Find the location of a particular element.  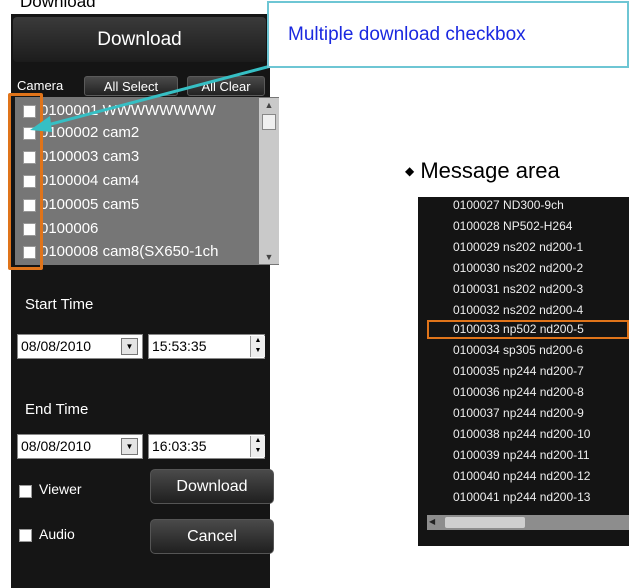

message-line: 0100038 np244 nd200-10 is located at coordinates (522, 434).